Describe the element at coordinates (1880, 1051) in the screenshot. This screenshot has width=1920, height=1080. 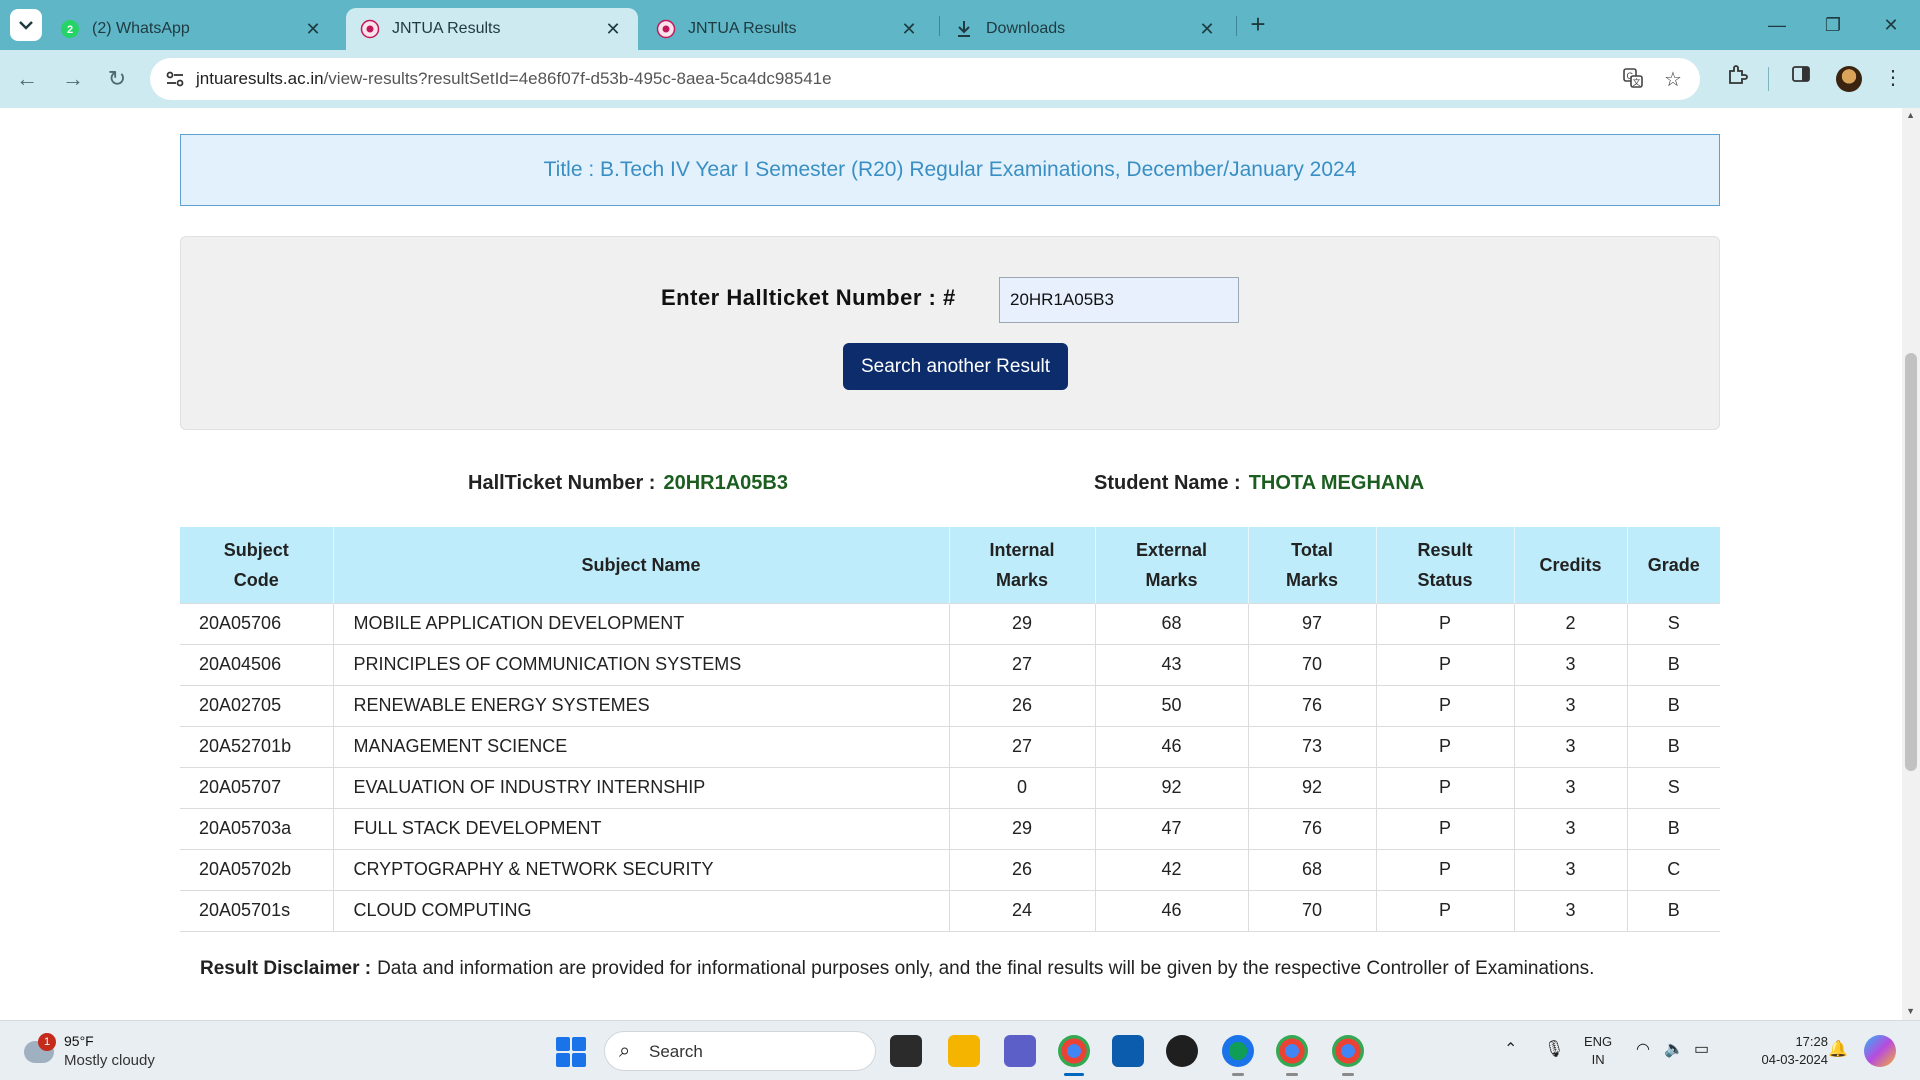
I see `copilot-icon` at that location.